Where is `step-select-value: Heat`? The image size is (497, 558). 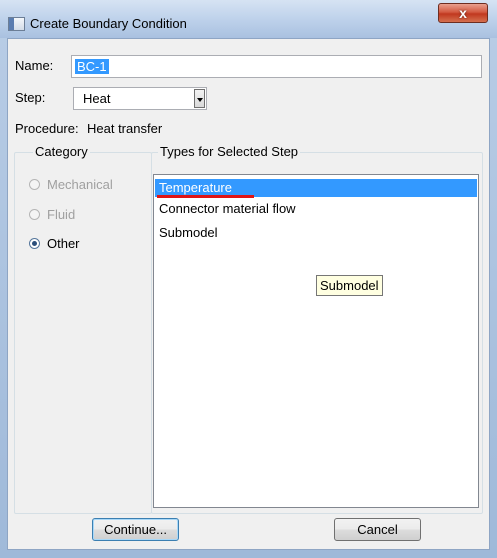
step-select-value: Heat is located at coordinates (97, 98).